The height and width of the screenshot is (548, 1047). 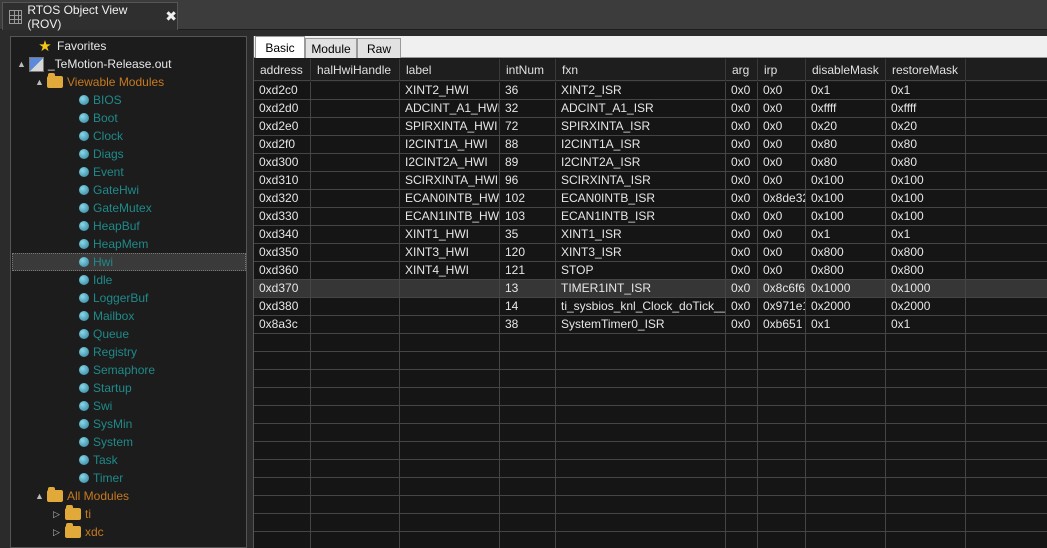 What do you see at coordinates (846, 126) in the screenshot?
I see `cell-disablemask: 0x20` at bounding box center [846, 126].